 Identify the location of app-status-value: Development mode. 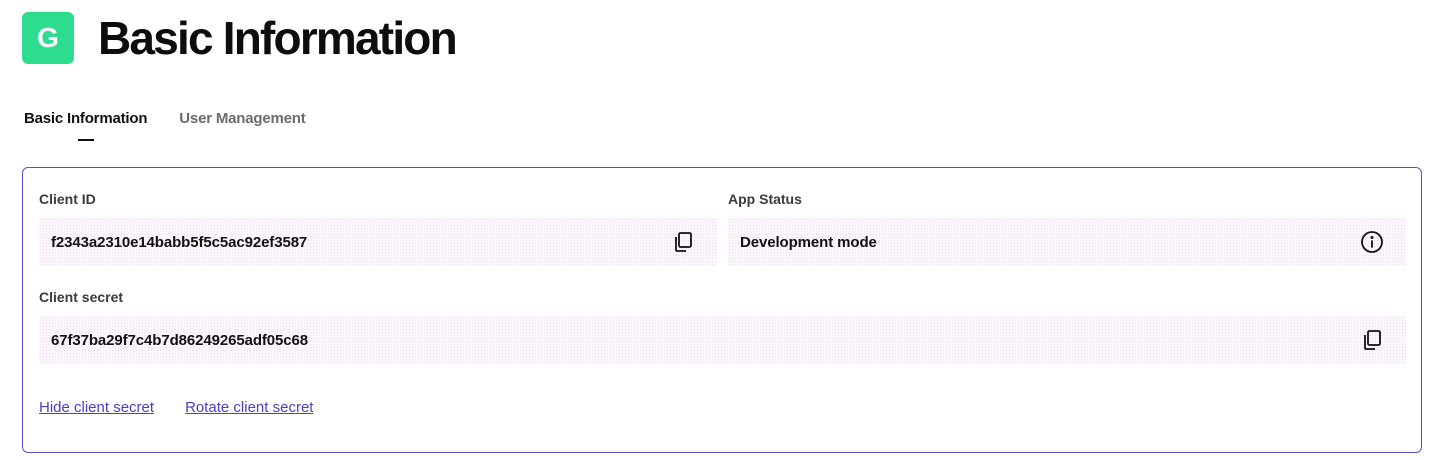
(808, 242).